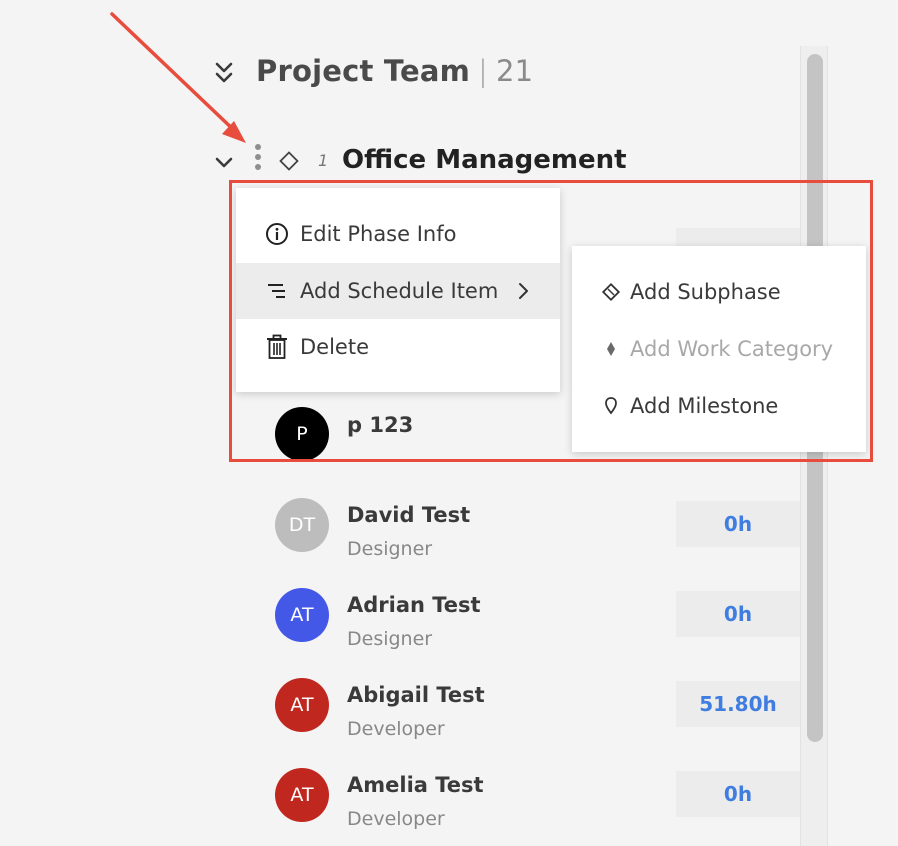  Describe the element at coordinates (224, 162) in the screenshot. I see `chevron-down-icon` at that location.